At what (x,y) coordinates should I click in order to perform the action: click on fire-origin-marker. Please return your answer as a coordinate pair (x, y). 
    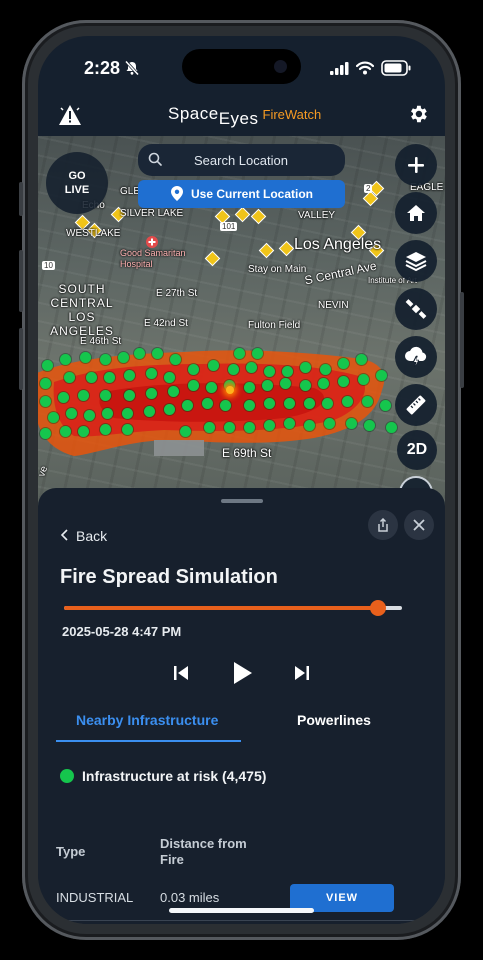
    Looking at the image, I should click on (230, 390).